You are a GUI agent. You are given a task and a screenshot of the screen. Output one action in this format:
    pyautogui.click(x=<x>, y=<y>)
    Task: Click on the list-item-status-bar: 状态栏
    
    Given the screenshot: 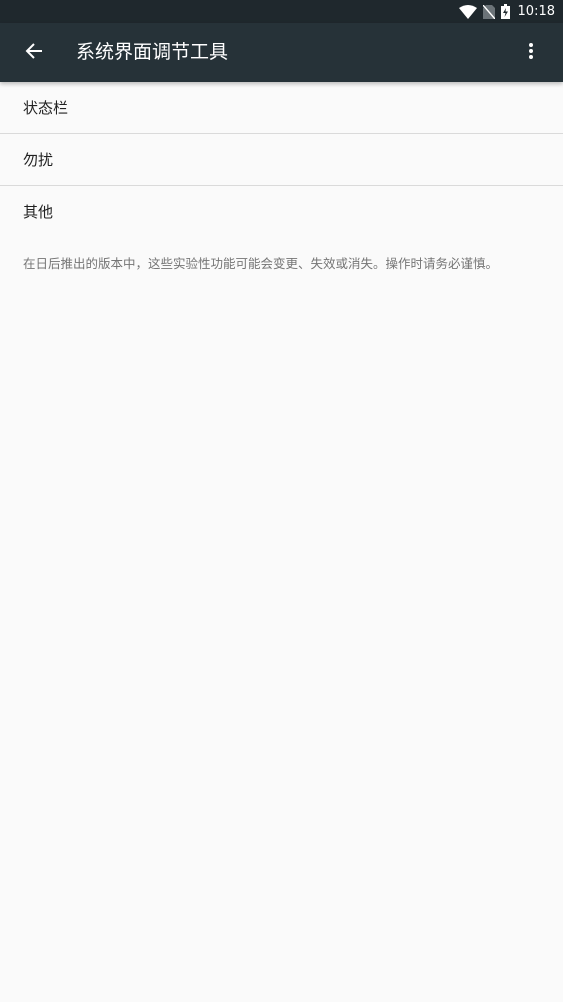 What is the action you would take?
    pyautogui.click(x=281, y=108)
    